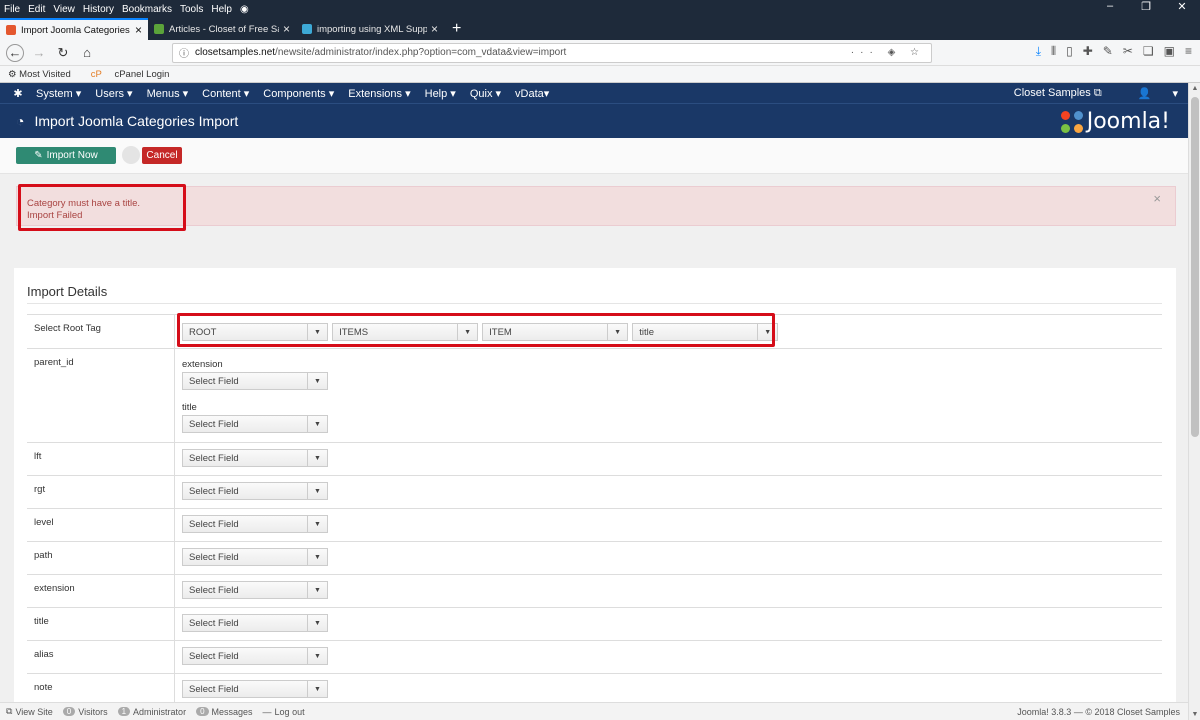 The height and width of the screenshot is (720, 1200). Describe the element at coordinates (1157, 198) in the screenshot. I see `alert-close-icon: ×` at that location.